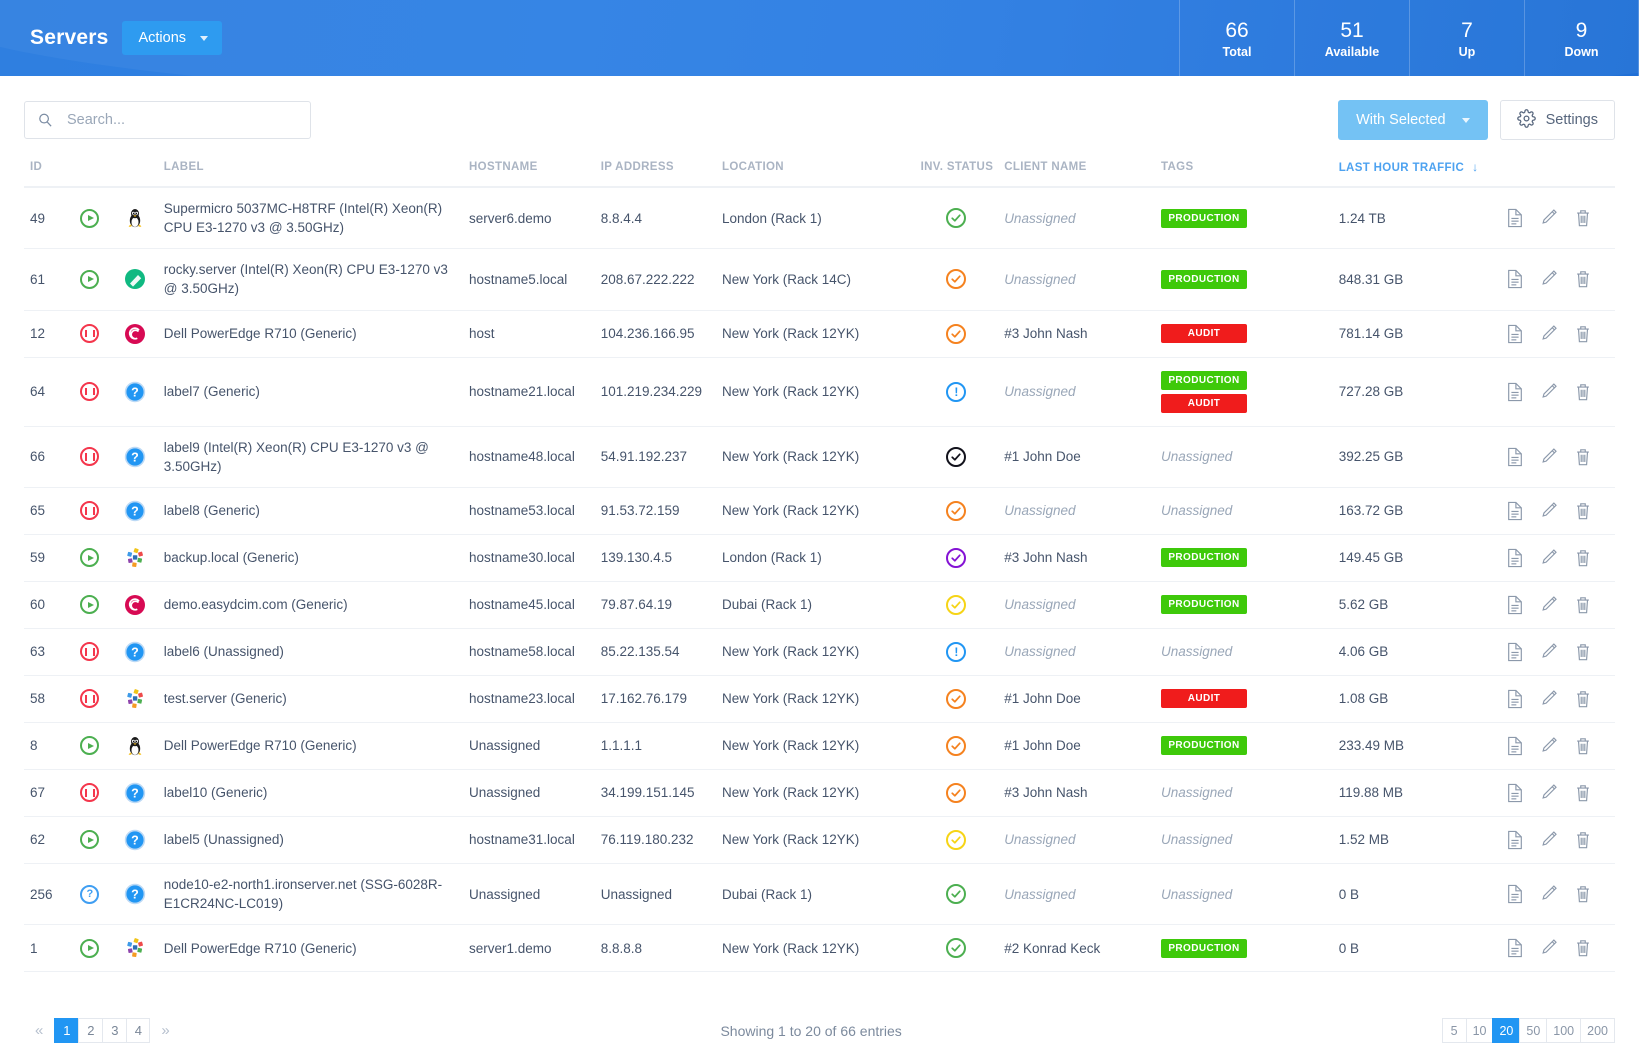  Describe the element at coordinates (310, 171) in the screenshot. I see `col-header-label: LABEL` at that location.